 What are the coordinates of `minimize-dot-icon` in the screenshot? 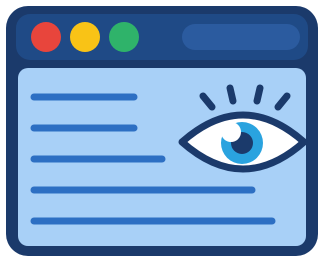 It's located at (85, 37).